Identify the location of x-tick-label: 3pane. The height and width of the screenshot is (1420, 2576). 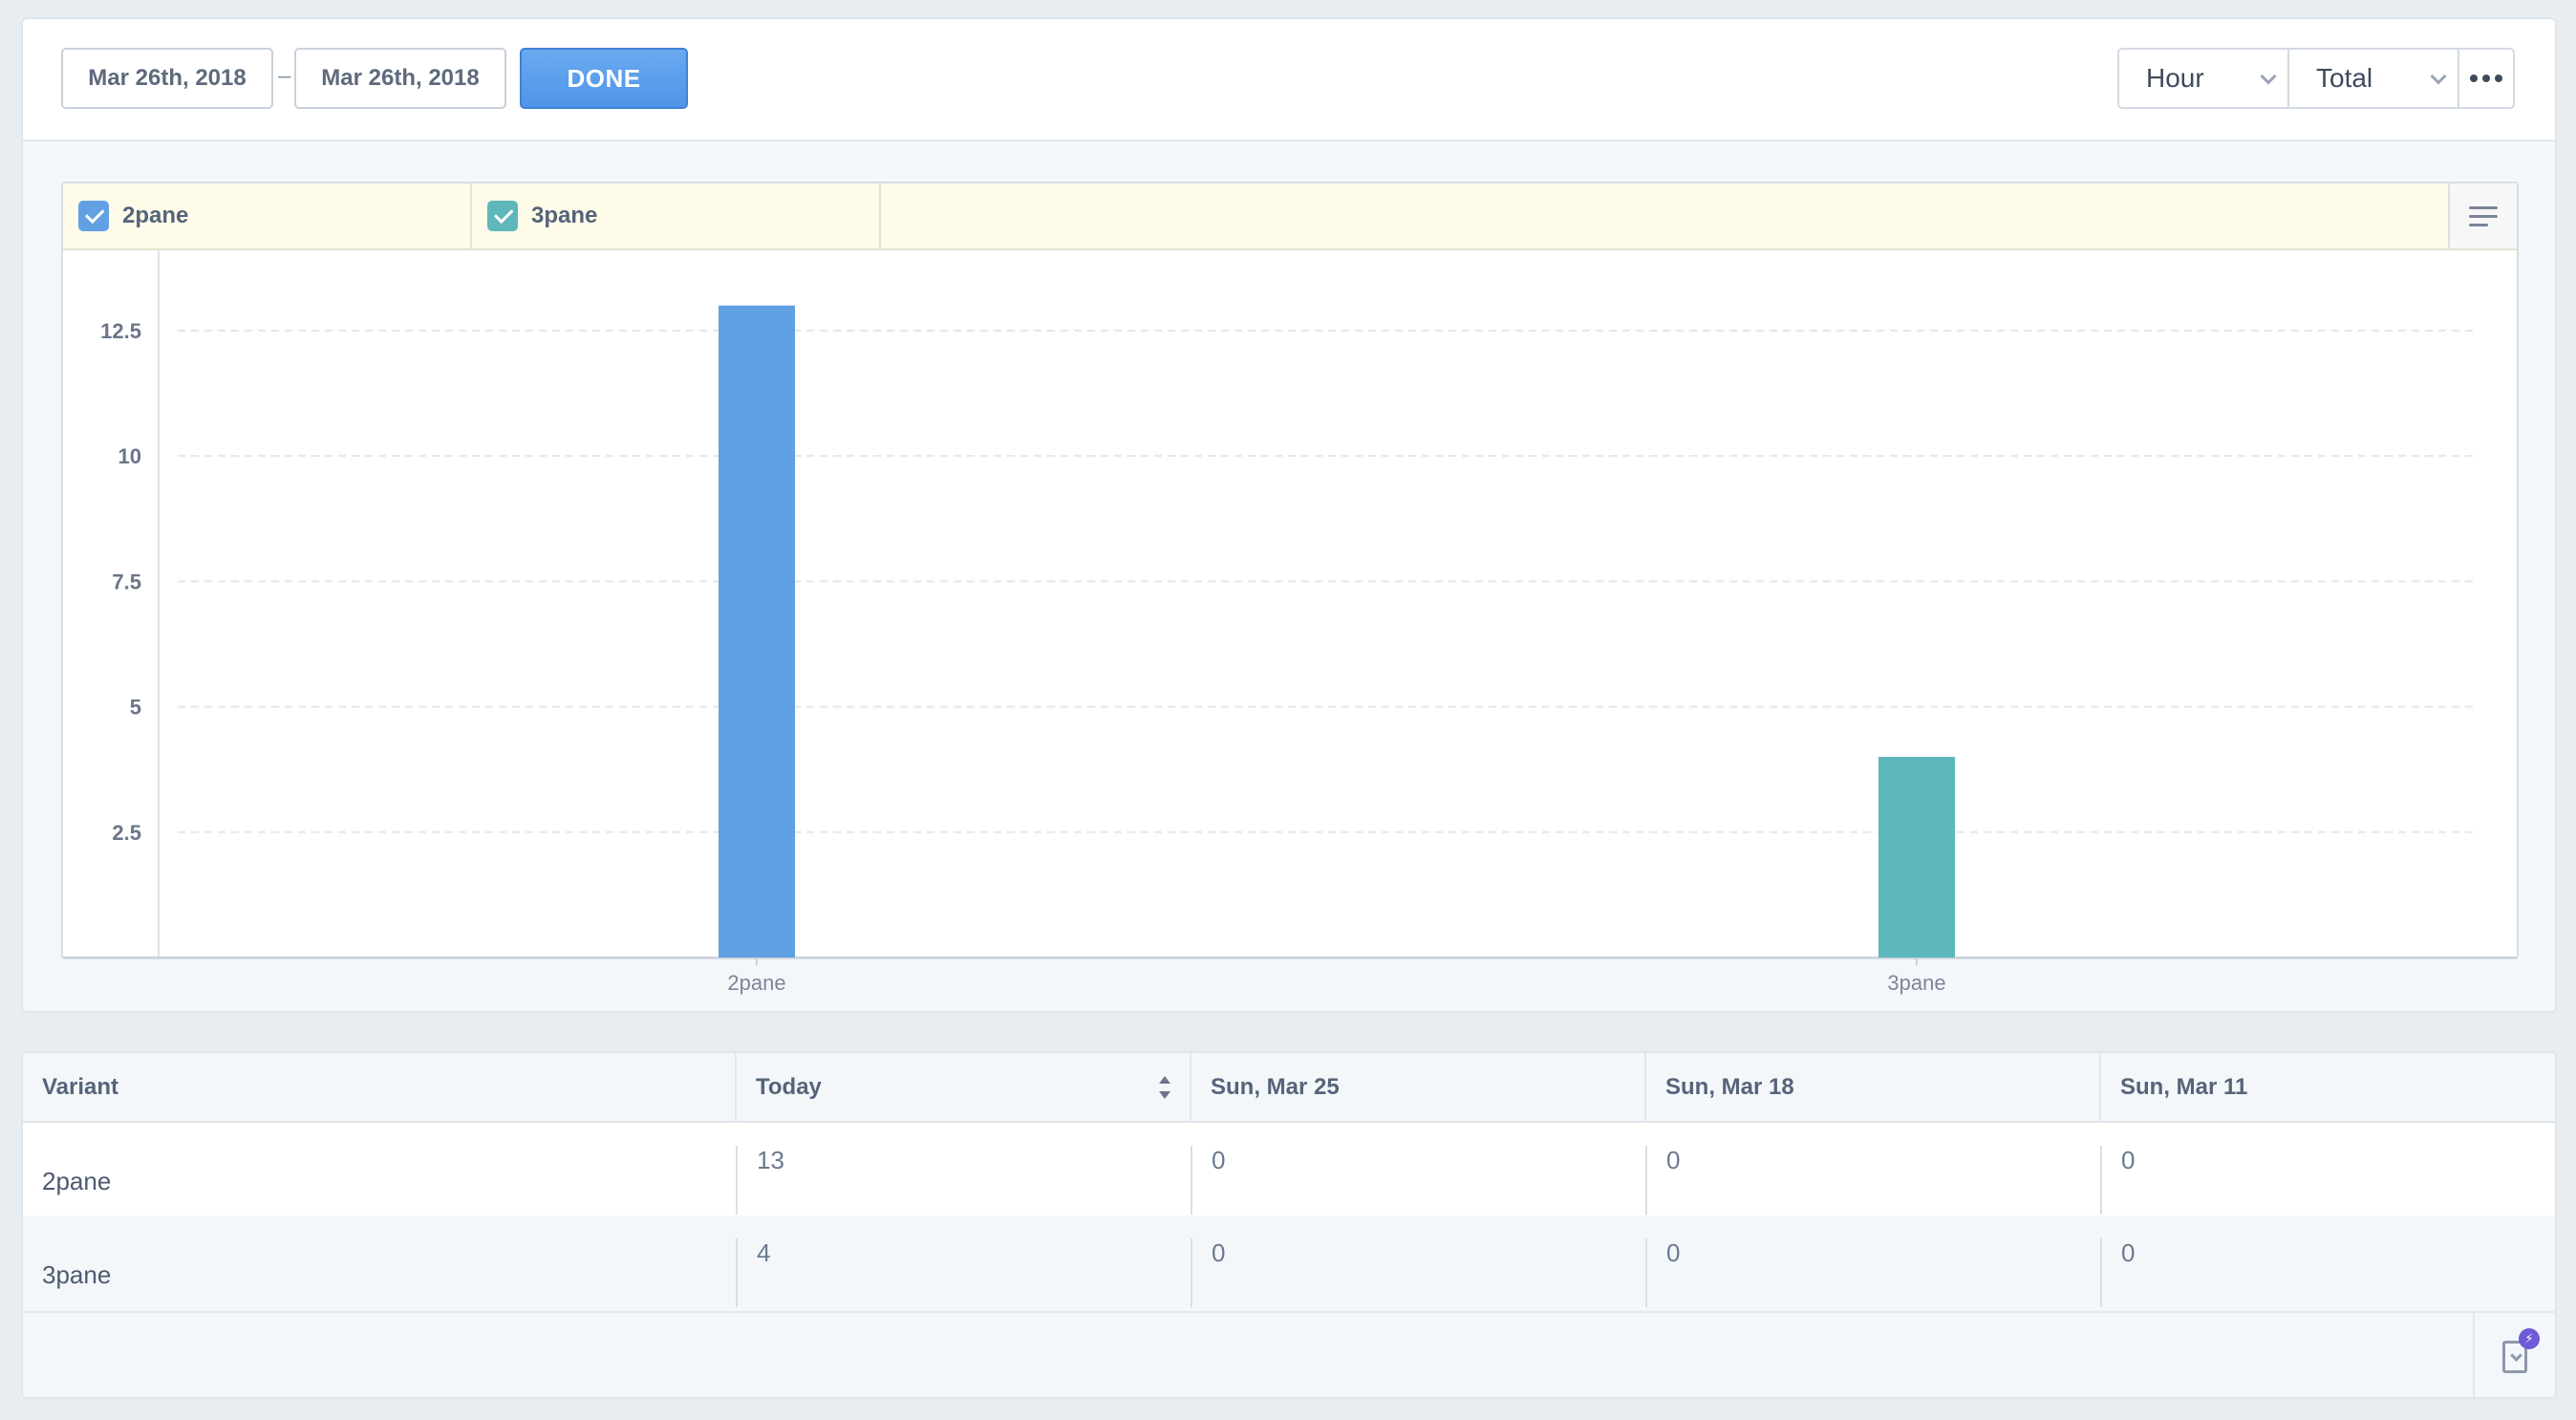
(1916, 983).